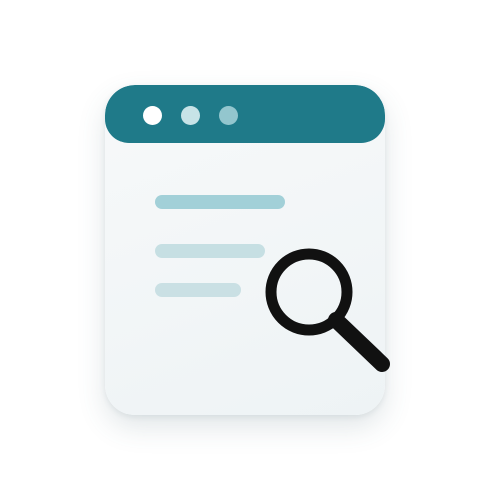  I want to click on window-titlebar, so click(245, 114).